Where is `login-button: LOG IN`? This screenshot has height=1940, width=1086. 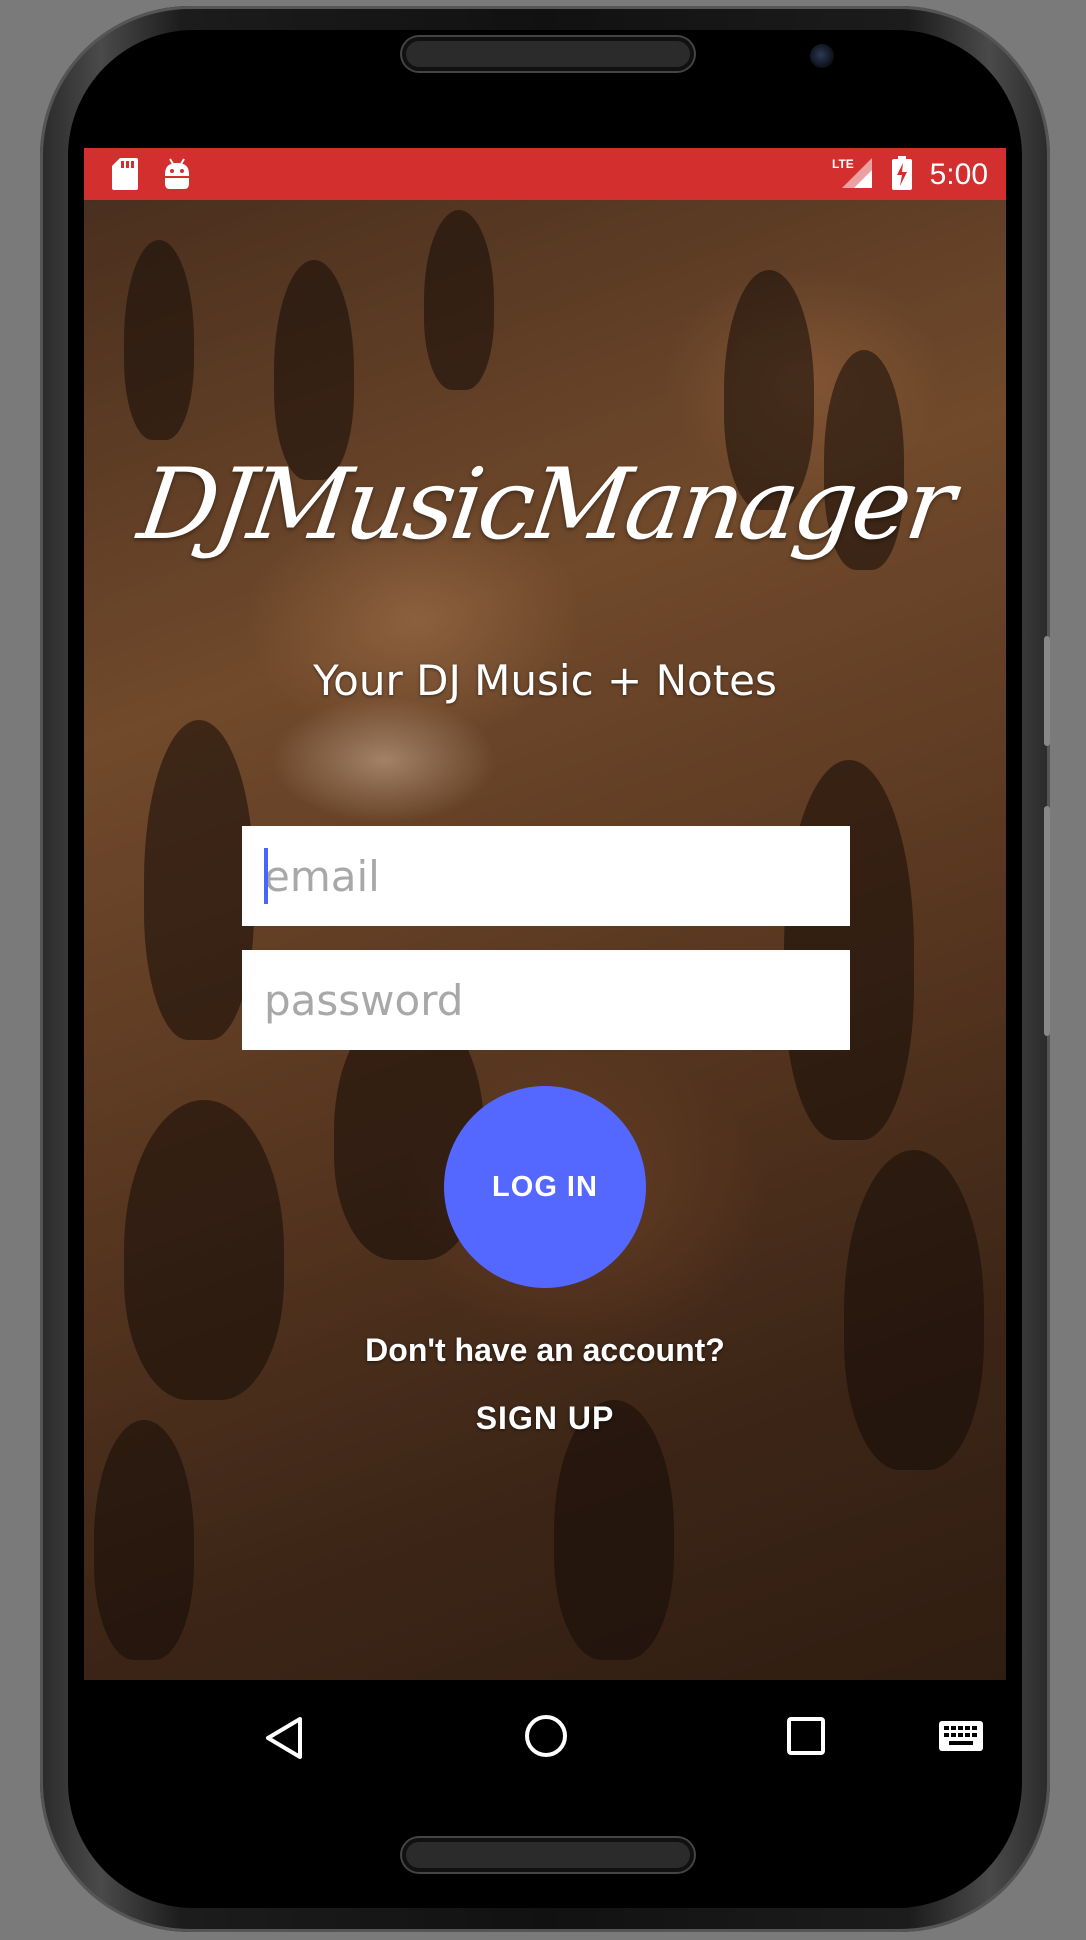 login-button: LOG IN is located at coordinates (545, 1187).